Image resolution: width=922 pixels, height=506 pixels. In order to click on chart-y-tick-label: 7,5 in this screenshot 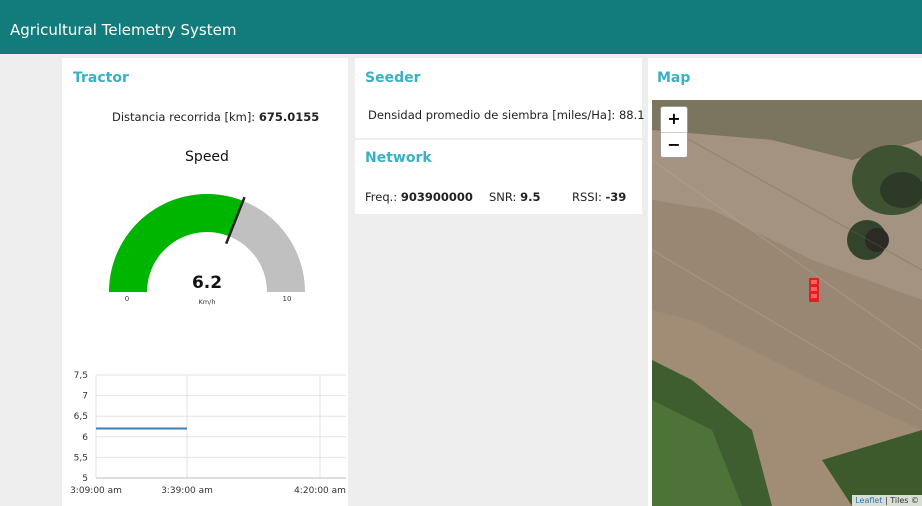, I will do `click(81, 376)`.